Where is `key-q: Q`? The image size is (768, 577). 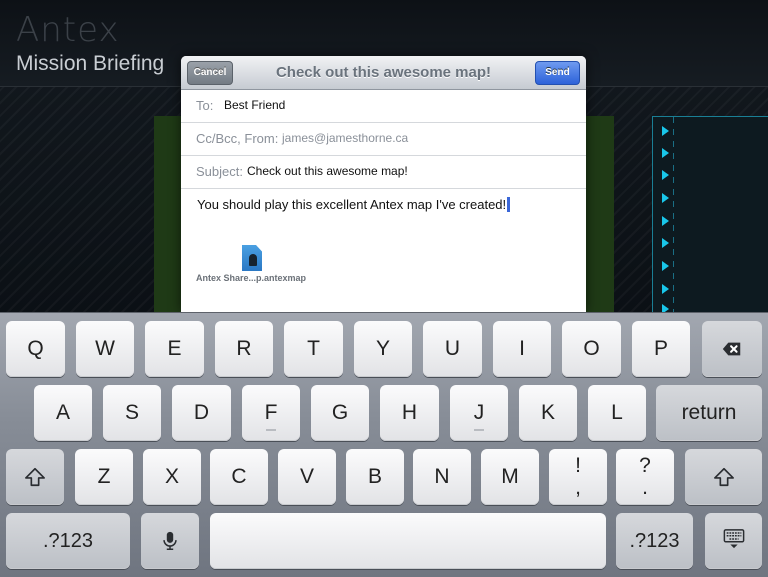 key-q: Q is located at coordinates (35, 349).